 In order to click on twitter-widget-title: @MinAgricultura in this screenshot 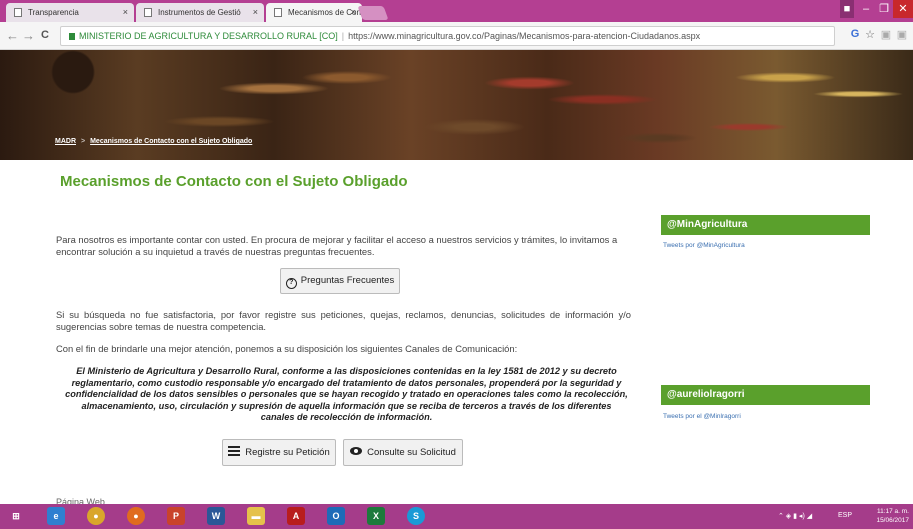, I will do `click(765, 225)`.